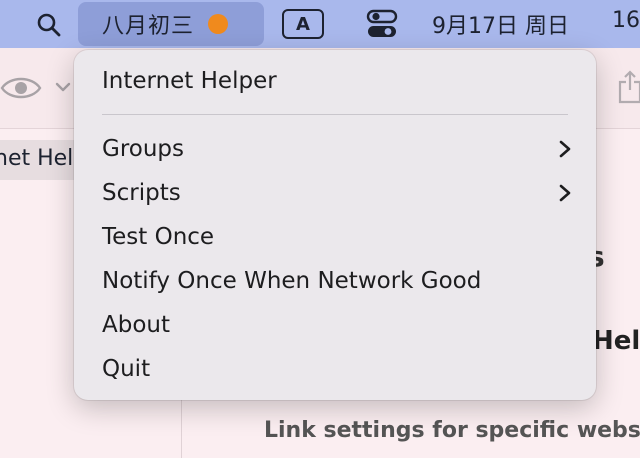  What do you see at coordinates (141, 193) in the screenshot?
I see `menu-item-label: Scripts` at bounding box center [141, 193].